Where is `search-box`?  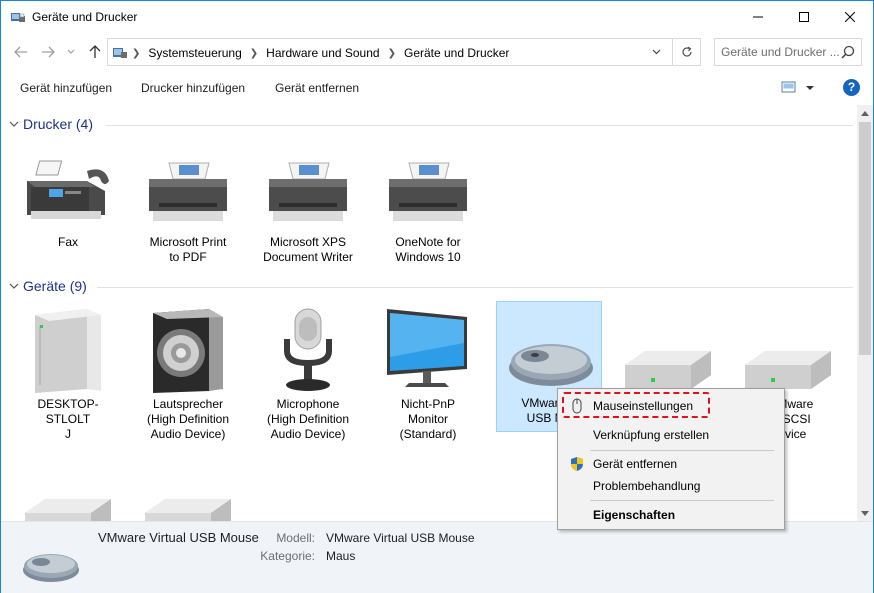 search-box is located at coordinates (788, 52).